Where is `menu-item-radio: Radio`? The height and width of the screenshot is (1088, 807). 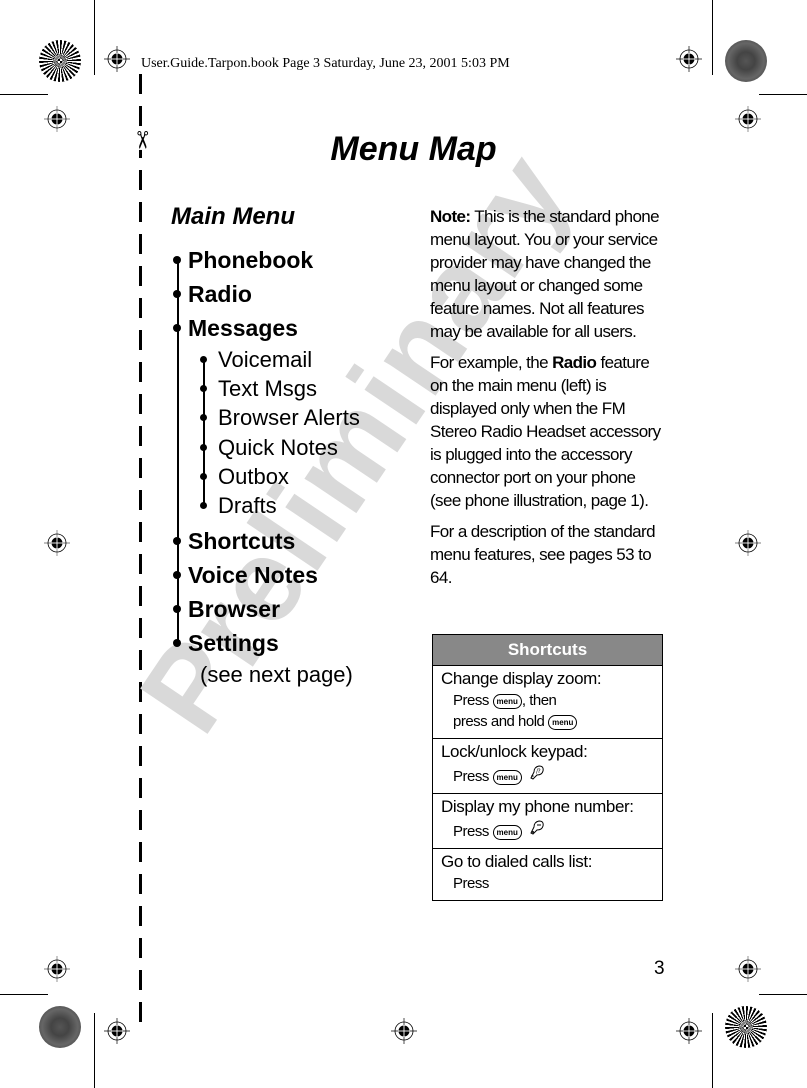
menu-item-radio: Radio is located at coordinates (265, 295).